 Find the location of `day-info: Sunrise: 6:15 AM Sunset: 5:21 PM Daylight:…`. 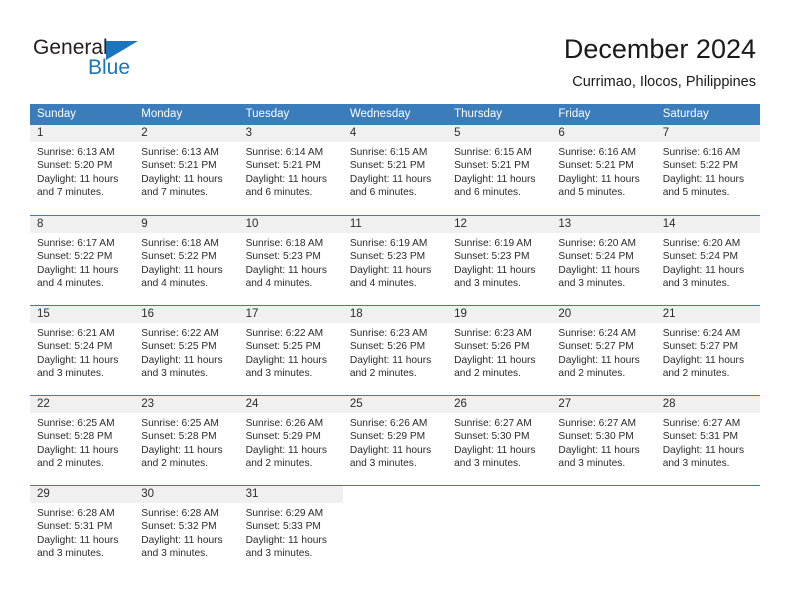

day-info: Sunrise: 6:15 AM Sunset: 5:21 PM Daylight:… is located at coordinates (499, 170).